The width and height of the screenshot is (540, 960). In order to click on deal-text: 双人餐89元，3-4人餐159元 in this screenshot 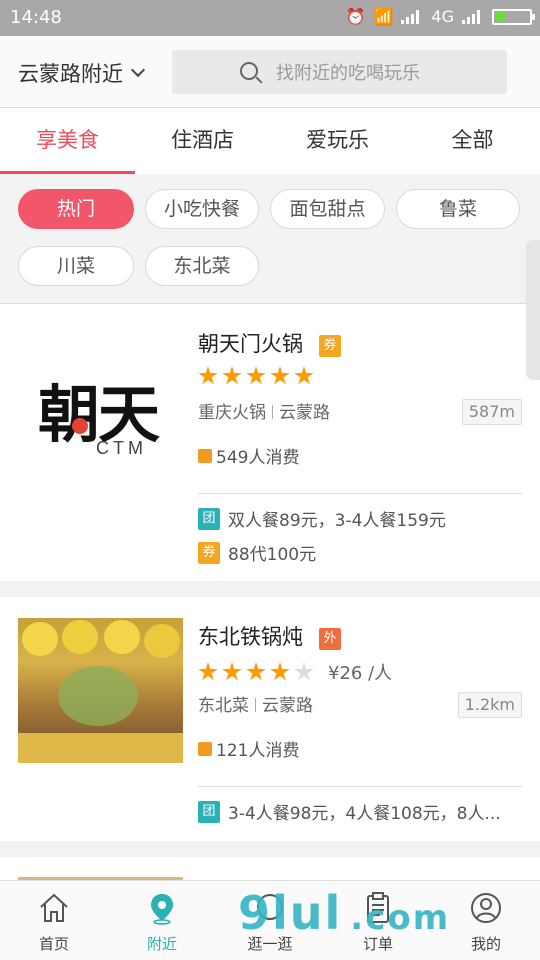, I will do `click(337, 521)`.